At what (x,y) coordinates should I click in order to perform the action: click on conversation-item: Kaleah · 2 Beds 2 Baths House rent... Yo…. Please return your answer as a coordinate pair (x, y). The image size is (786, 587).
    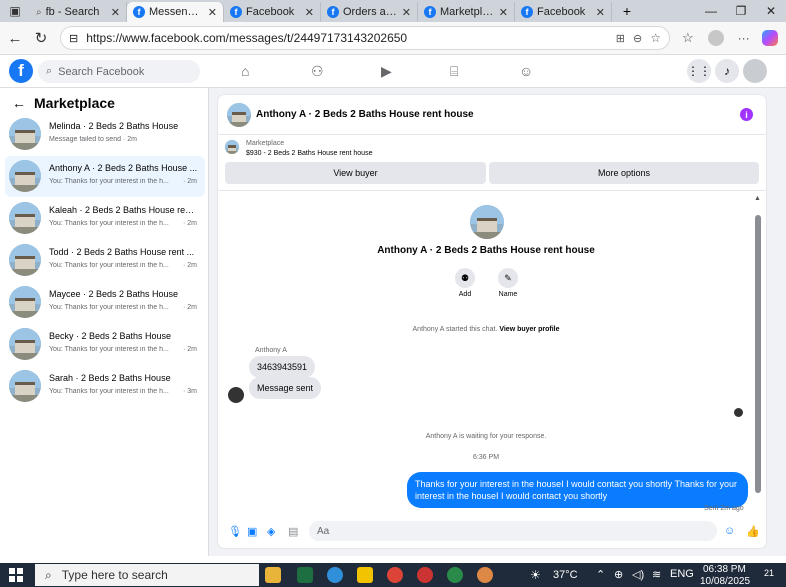
    Looking at the image, I should click on (105, 218).